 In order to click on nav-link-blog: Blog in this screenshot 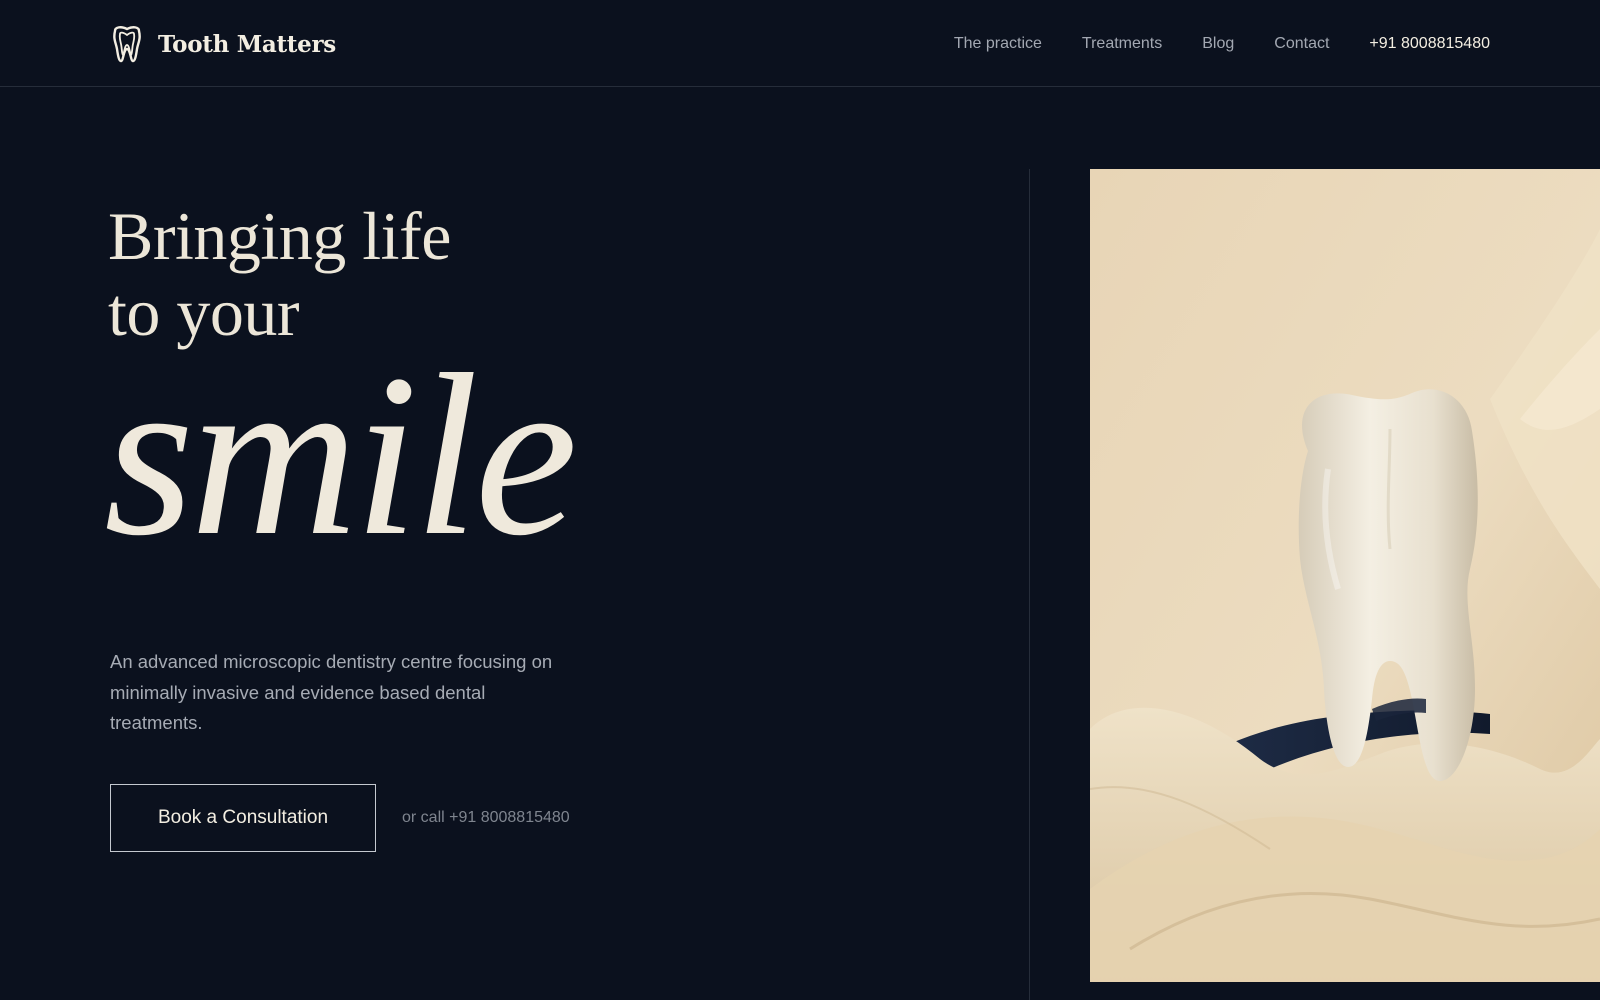, I will do `click(1218, 44)`.